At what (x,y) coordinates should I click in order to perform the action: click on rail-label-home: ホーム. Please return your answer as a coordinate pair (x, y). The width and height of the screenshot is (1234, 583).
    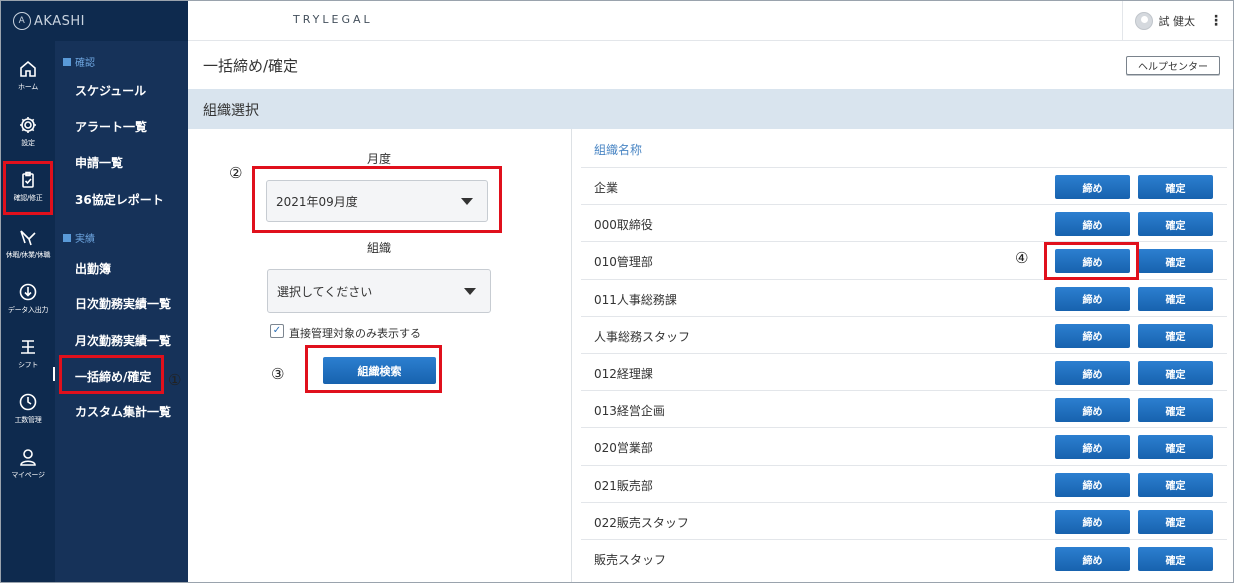
    Looking at the image, I should click on (28, 86).